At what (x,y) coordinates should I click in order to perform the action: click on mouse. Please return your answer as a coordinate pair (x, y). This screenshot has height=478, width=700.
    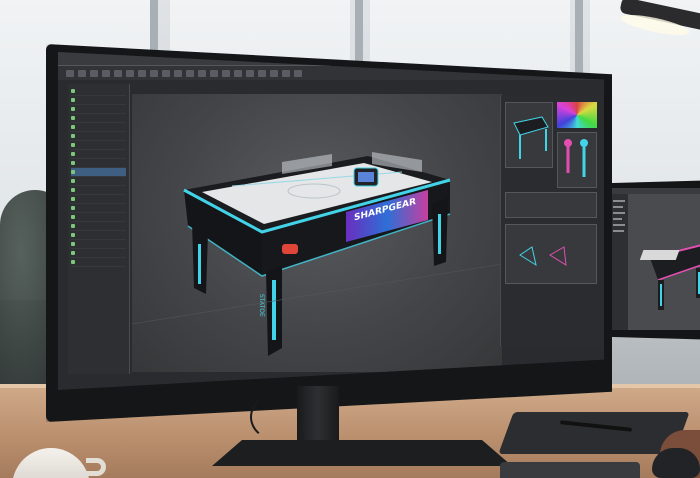
    Looking at the image, I should click on (676, 463).